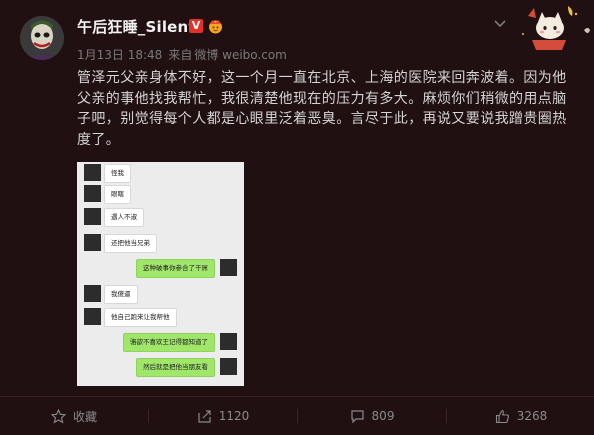 This screenshot has height=435, width=594. I want to click on thumbs-up-icon, so click(502, 416).